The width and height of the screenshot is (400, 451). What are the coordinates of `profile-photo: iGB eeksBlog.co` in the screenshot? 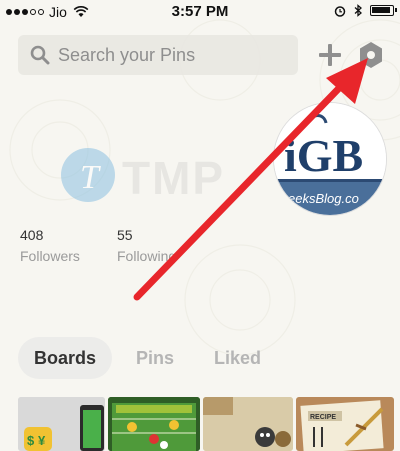 It's located at (330, 159).